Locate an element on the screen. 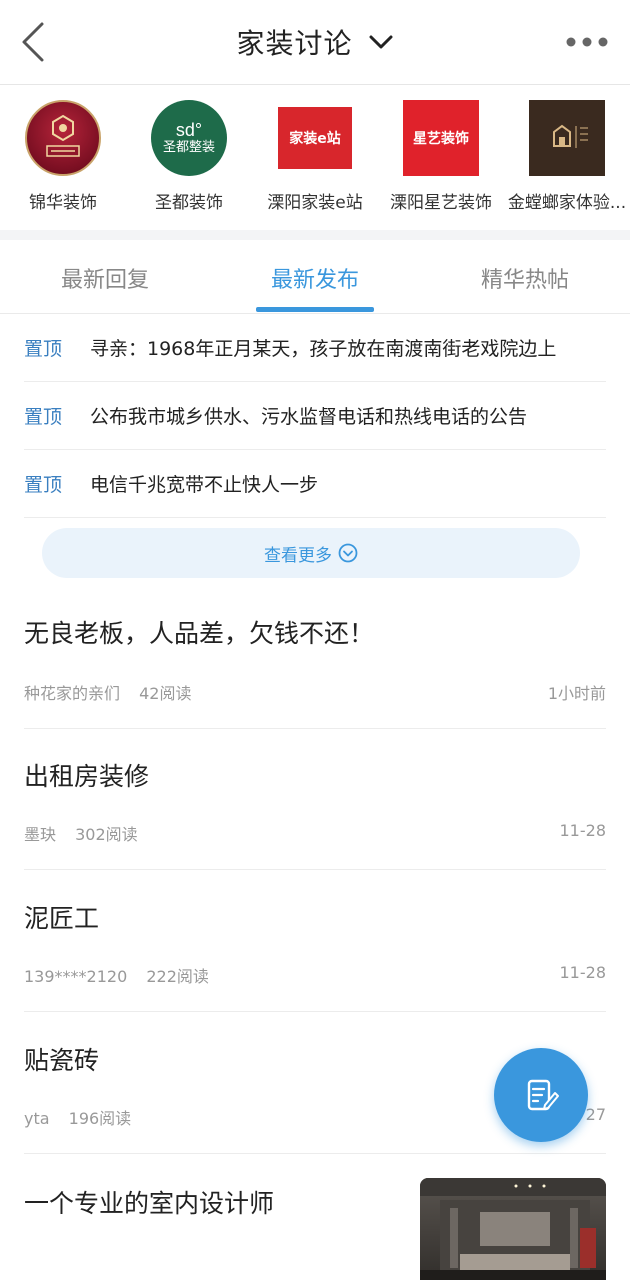 The height and width of the screenshot is (1280, 630). brand-item: 星艺装饰 溧阳星艺装饰 is located at coordinates (441, 161).